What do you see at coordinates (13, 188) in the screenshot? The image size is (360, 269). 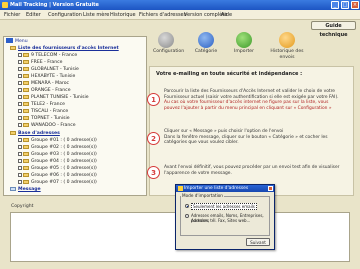 I see `envelope-icon` at bounding box center [13, 188].